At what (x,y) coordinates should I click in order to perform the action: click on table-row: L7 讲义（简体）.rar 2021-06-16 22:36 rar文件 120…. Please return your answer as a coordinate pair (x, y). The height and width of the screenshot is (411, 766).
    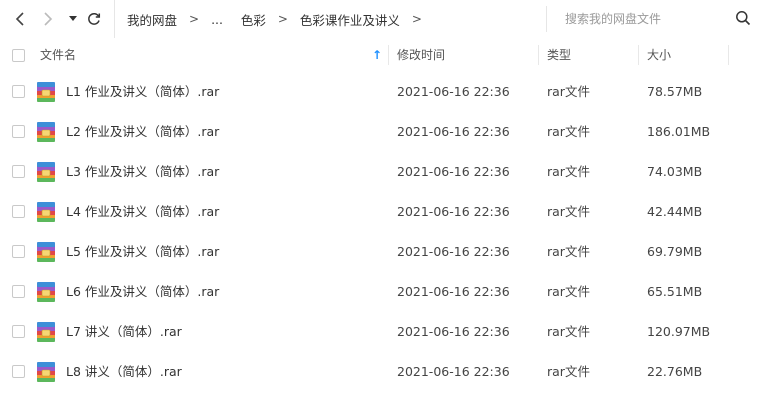
    Looking at the image, I should click on (383, 332).